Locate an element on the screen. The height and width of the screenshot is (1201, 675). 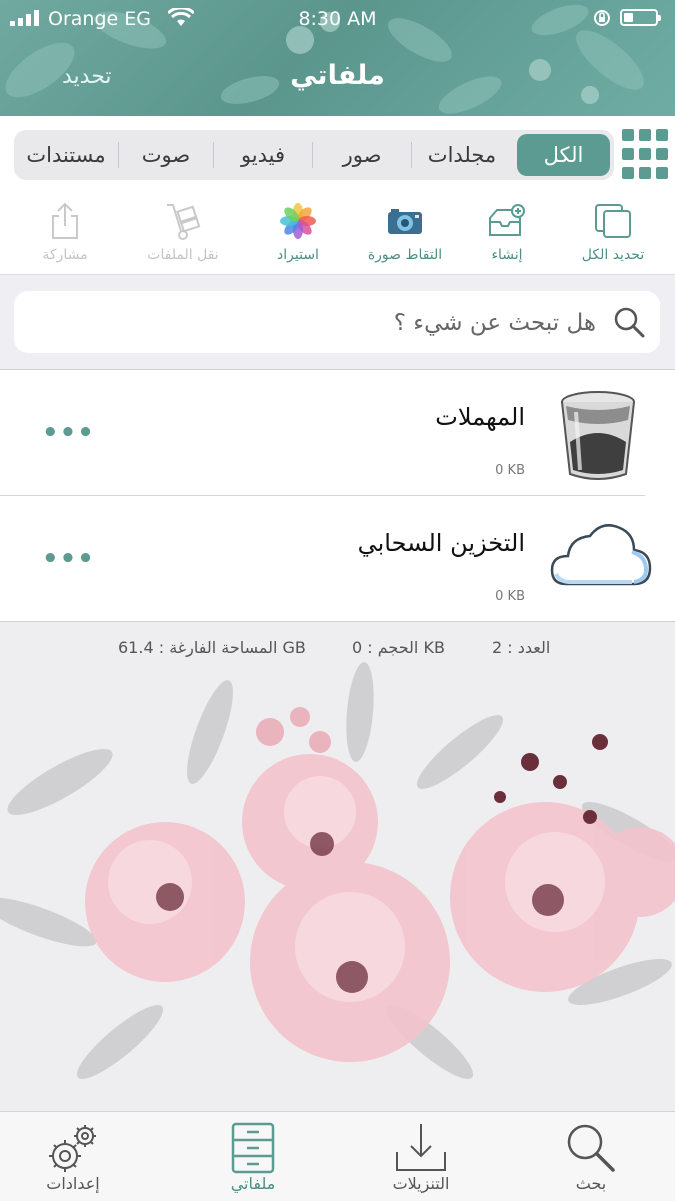
rotation-lock-icon is located at coordinates (602, 18).